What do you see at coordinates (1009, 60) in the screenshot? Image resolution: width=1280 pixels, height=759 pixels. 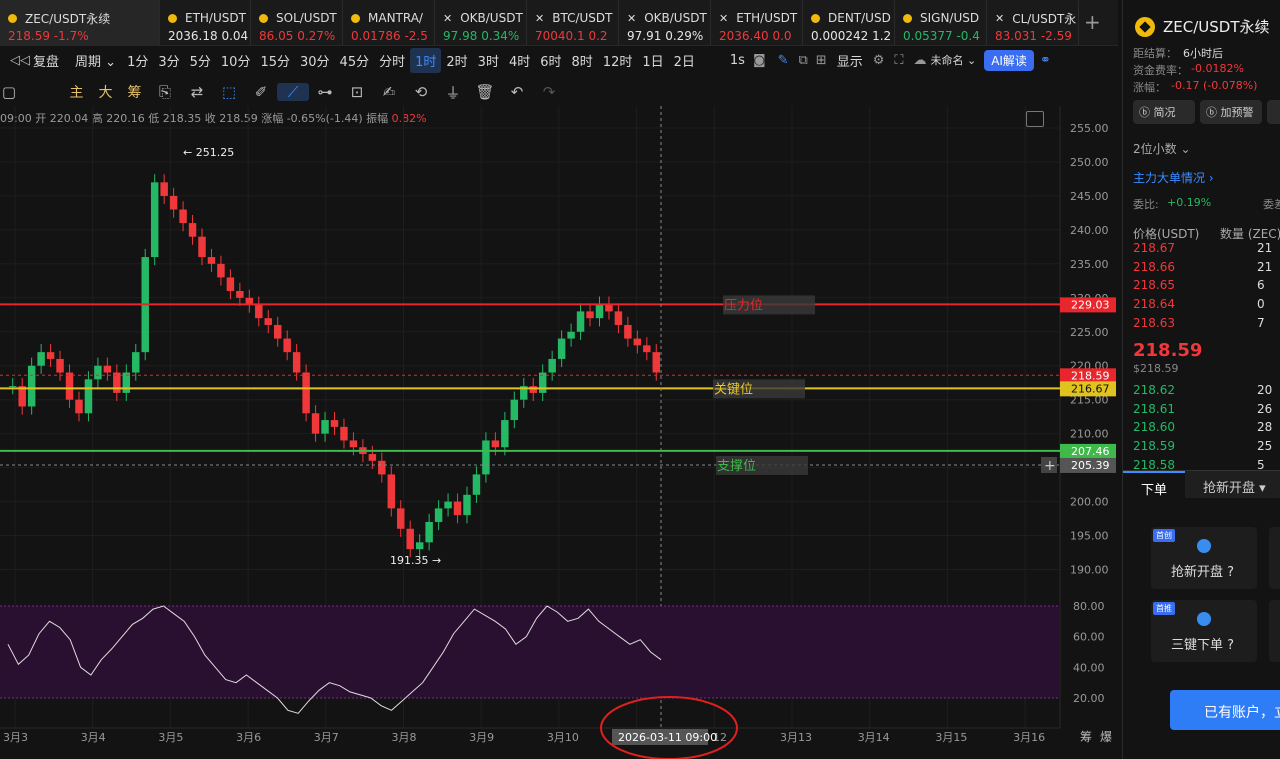 I see `ai-button: AI解读` at bounding box center [1009, 60].